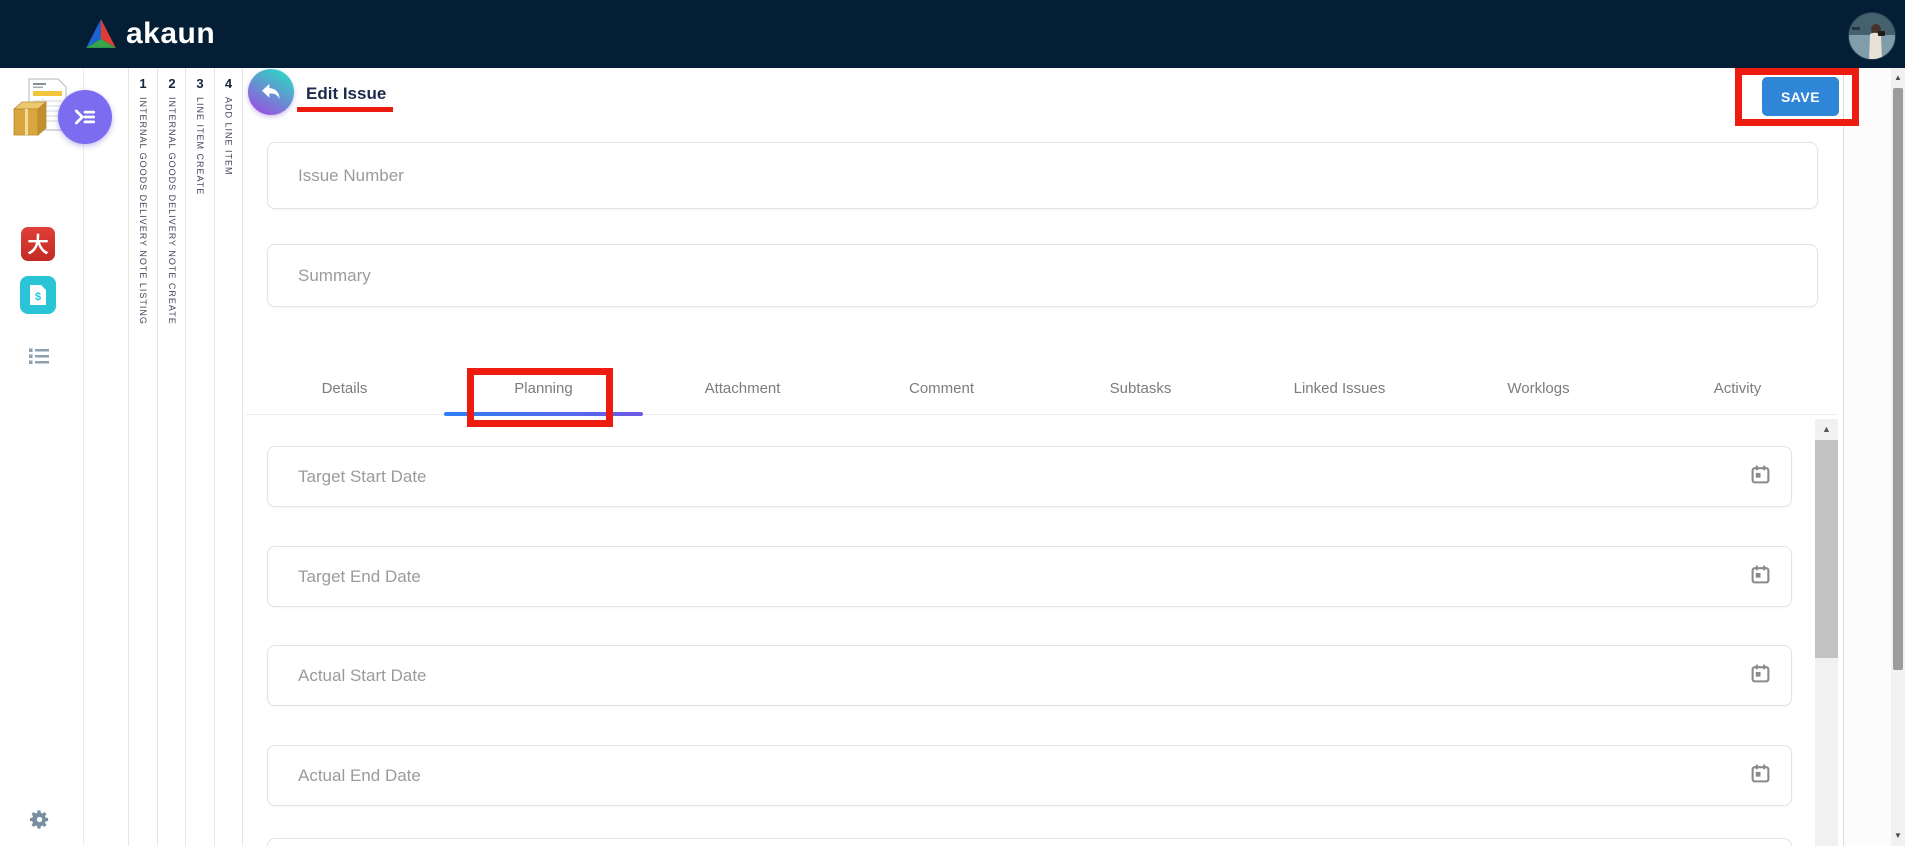 This screenshot has width=1905, height=846. What do you see at coordinates (171, 457) in the screenshot?
I see `workflow-tab-2: 2 INTERNAL GOODS DELIVERY NOTE CREATE` at bounding box center [171, 457].